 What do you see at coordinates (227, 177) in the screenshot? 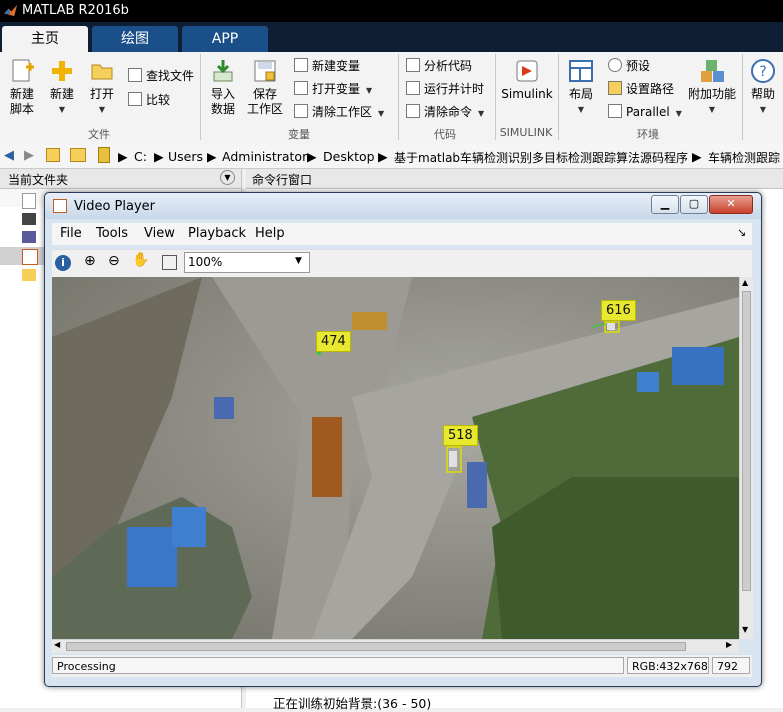
I see `panel-options-icon: ▼` at bounding box center [227, 177].